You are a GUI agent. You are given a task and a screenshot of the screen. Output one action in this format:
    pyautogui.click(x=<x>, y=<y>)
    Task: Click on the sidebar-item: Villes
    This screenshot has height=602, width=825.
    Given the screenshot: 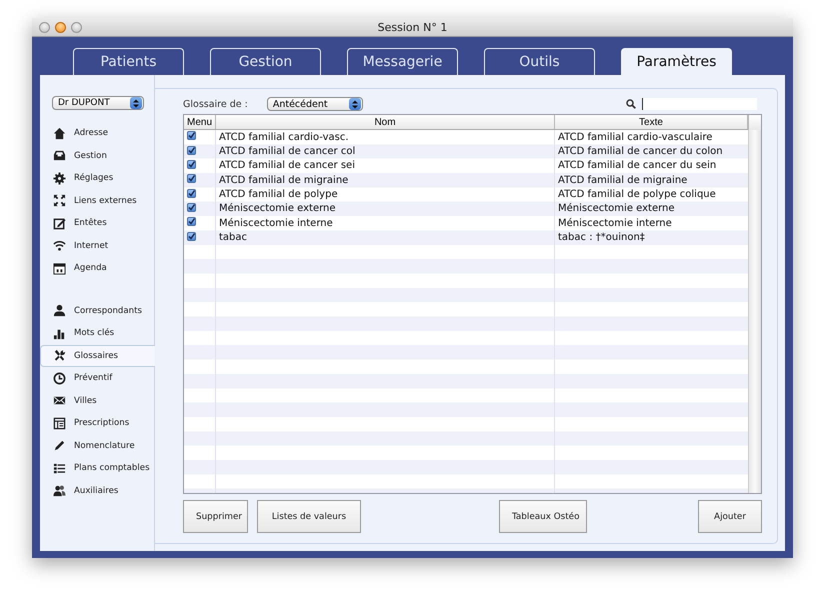 What is the action you would take?
    pyautogui.click(x=97, y=401)
    